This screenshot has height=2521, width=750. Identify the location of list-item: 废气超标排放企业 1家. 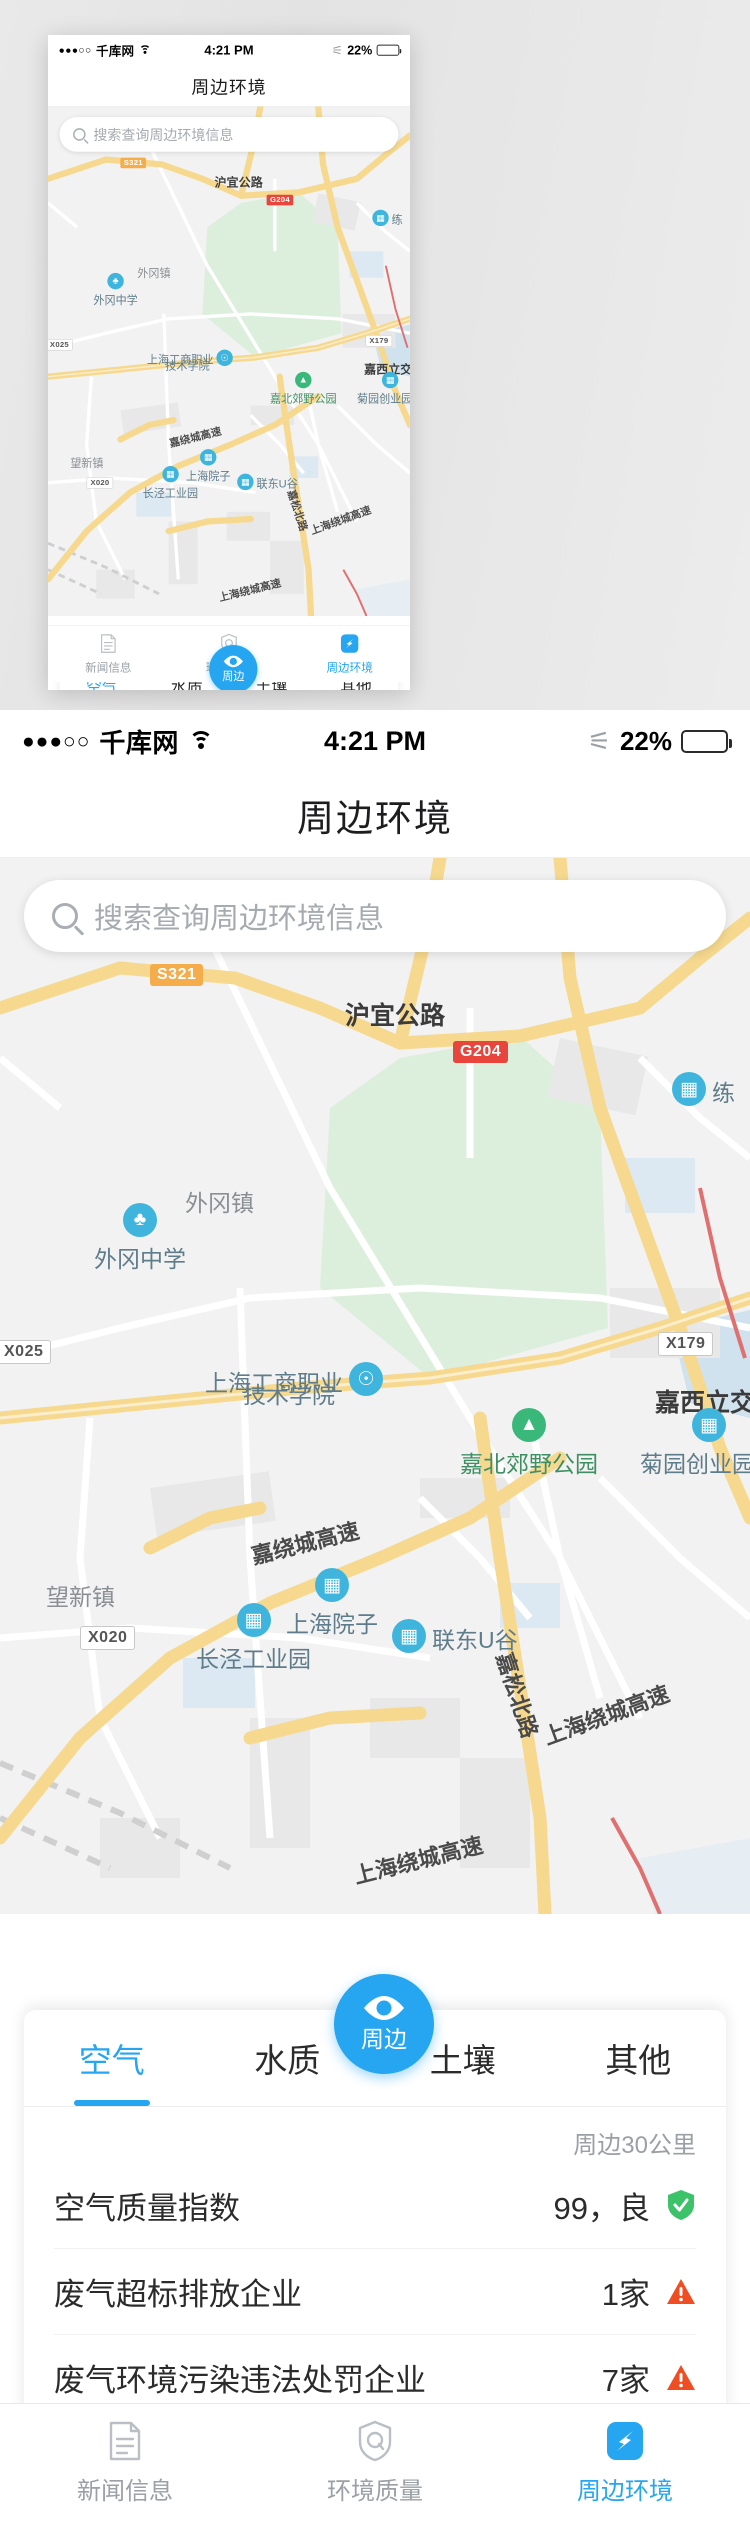
(375, 2291).